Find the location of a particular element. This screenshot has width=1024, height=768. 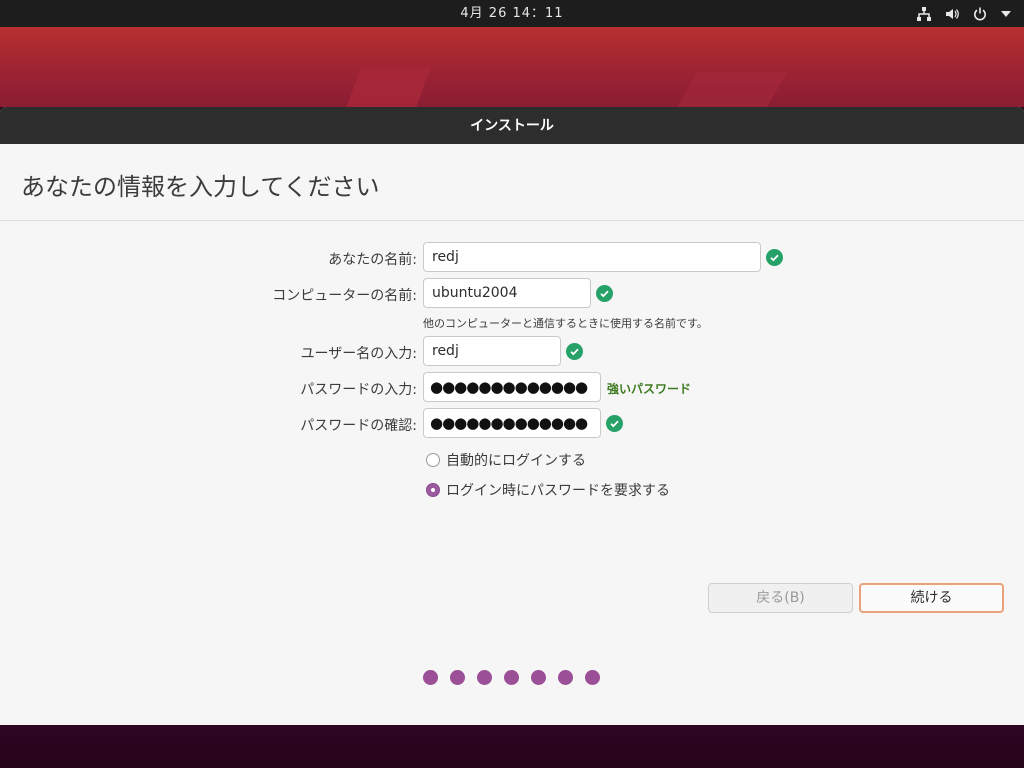

desktop-wallpaper-bottom is located at coordinates (512, 746).